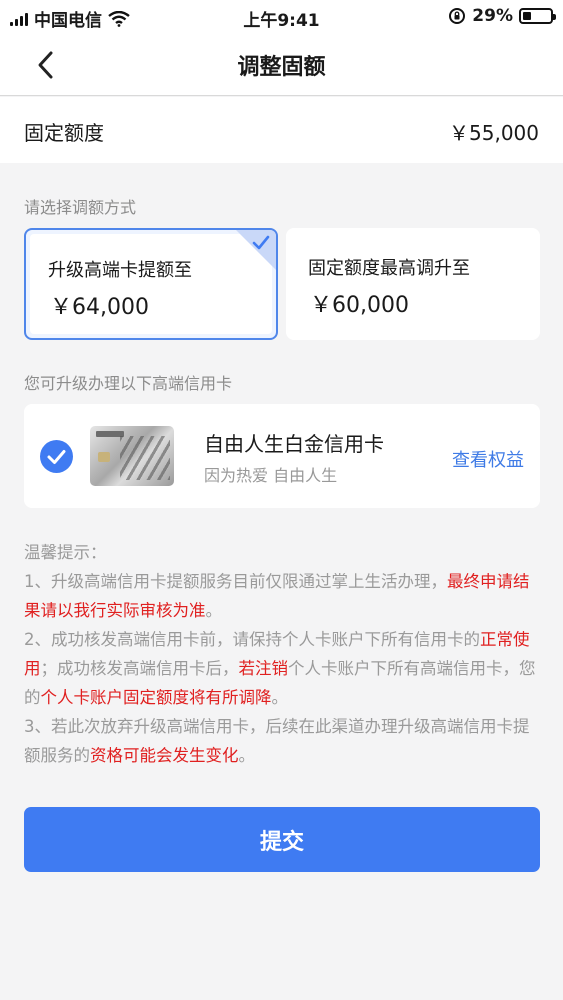 Image resolution: width=563 pixels, height=1000 pixels. I want to click on checked-circle-icon, so click(56, 456).